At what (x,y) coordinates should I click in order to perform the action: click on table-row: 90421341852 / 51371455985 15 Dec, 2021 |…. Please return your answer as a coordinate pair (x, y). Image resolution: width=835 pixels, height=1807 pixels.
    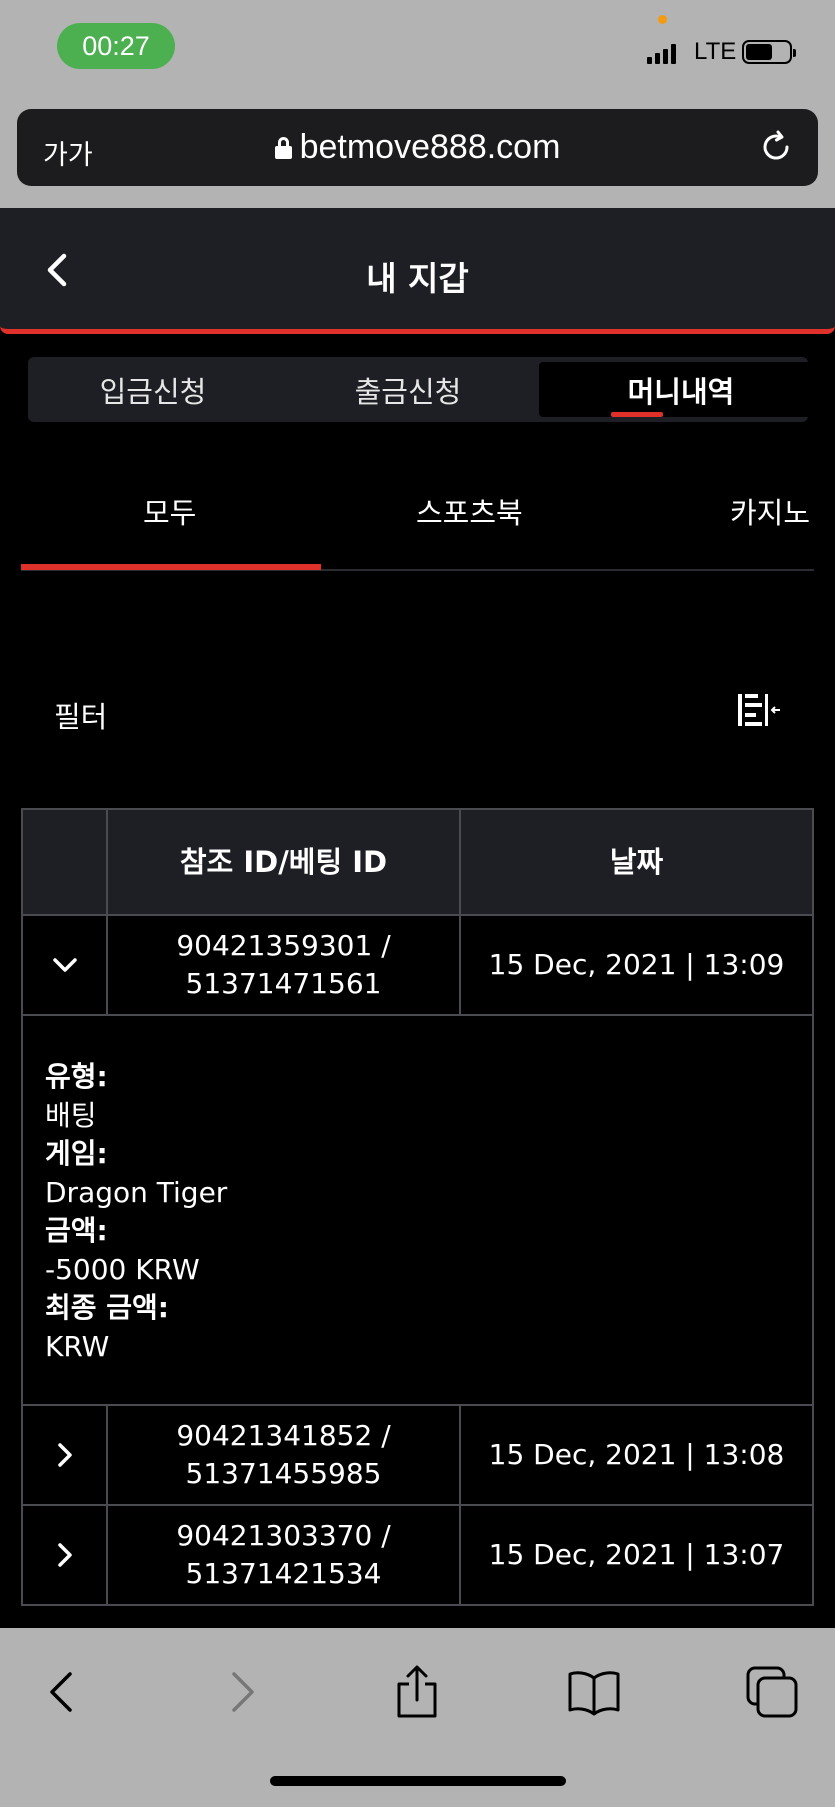
    Looking at the image, I should click on (417, 1456).